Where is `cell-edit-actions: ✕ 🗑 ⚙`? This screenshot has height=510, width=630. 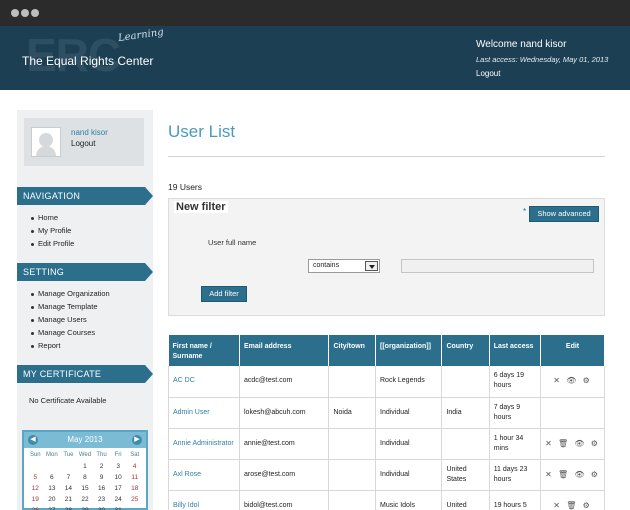 cell-edit-actions: ✕ 🗑 ⚙ is located at coordinates (572, 500).